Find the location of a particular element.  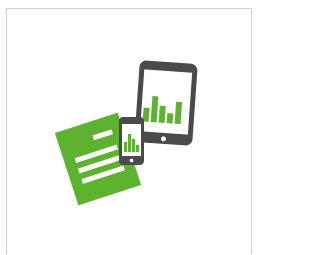

tablet-screen is located at coordinates (166, 102).